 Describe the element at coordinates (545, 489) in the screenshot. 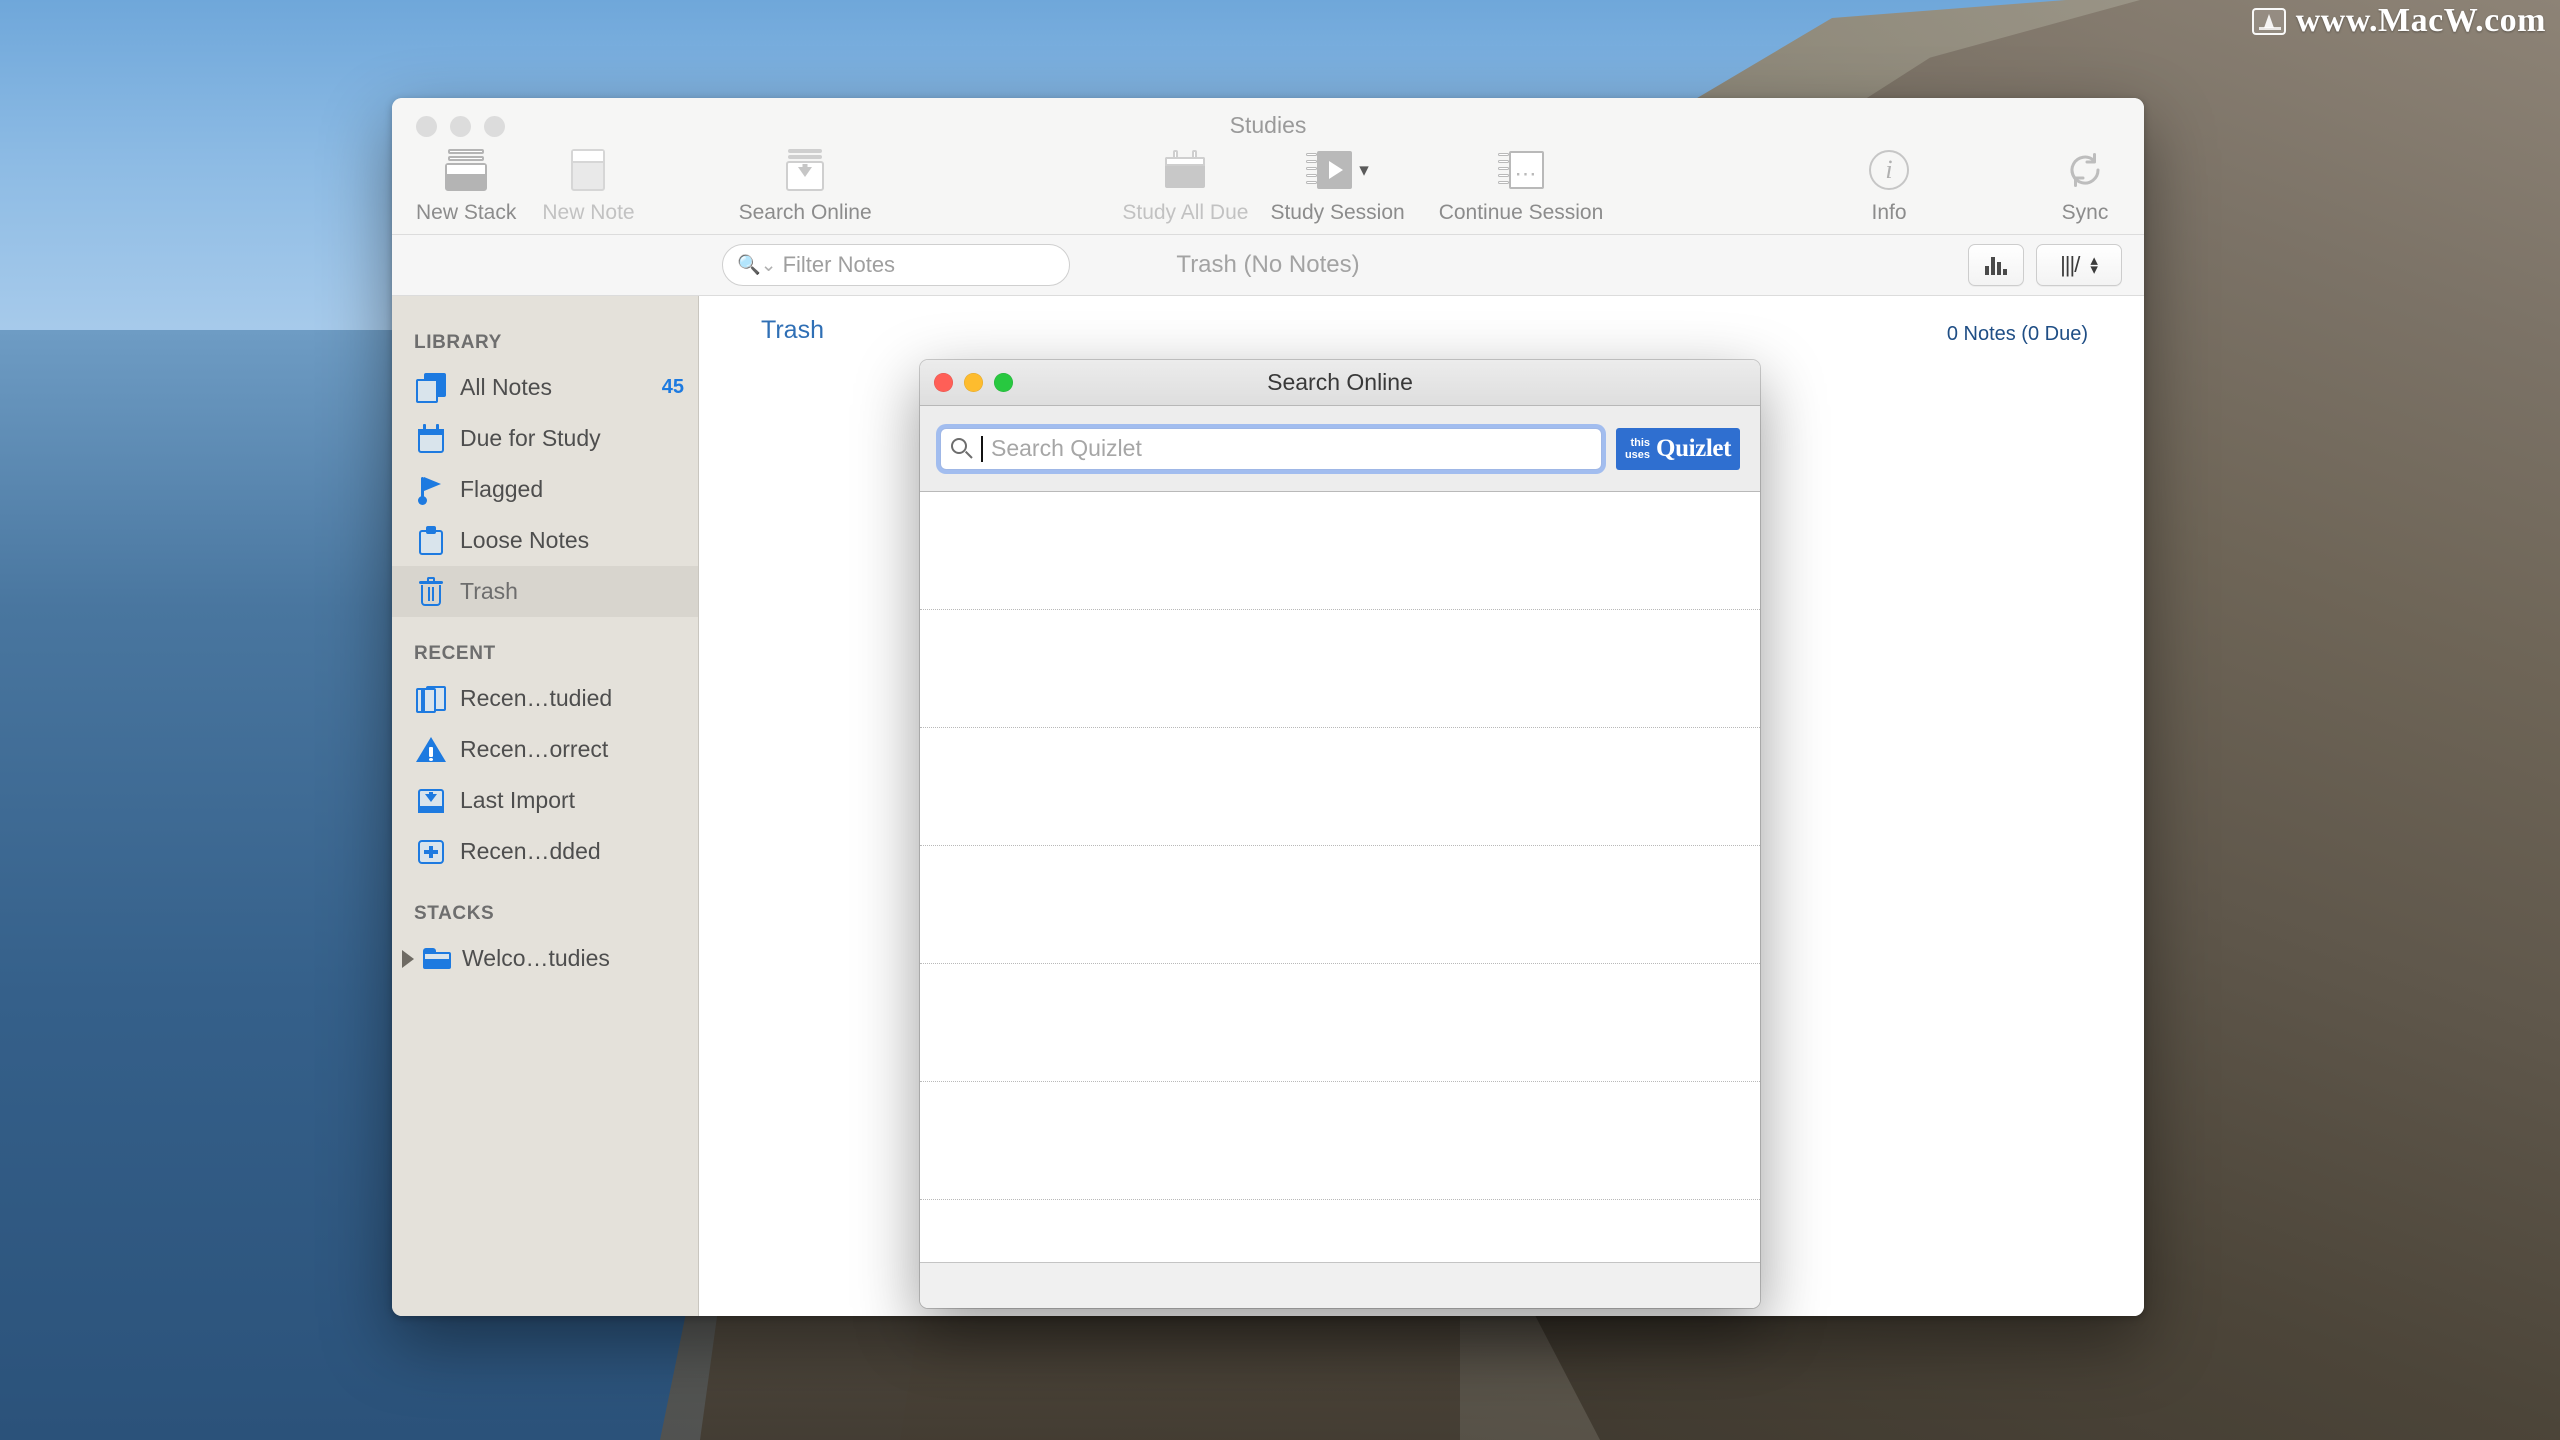

I see `sidebar-item-flagged: Flagged` at that location.